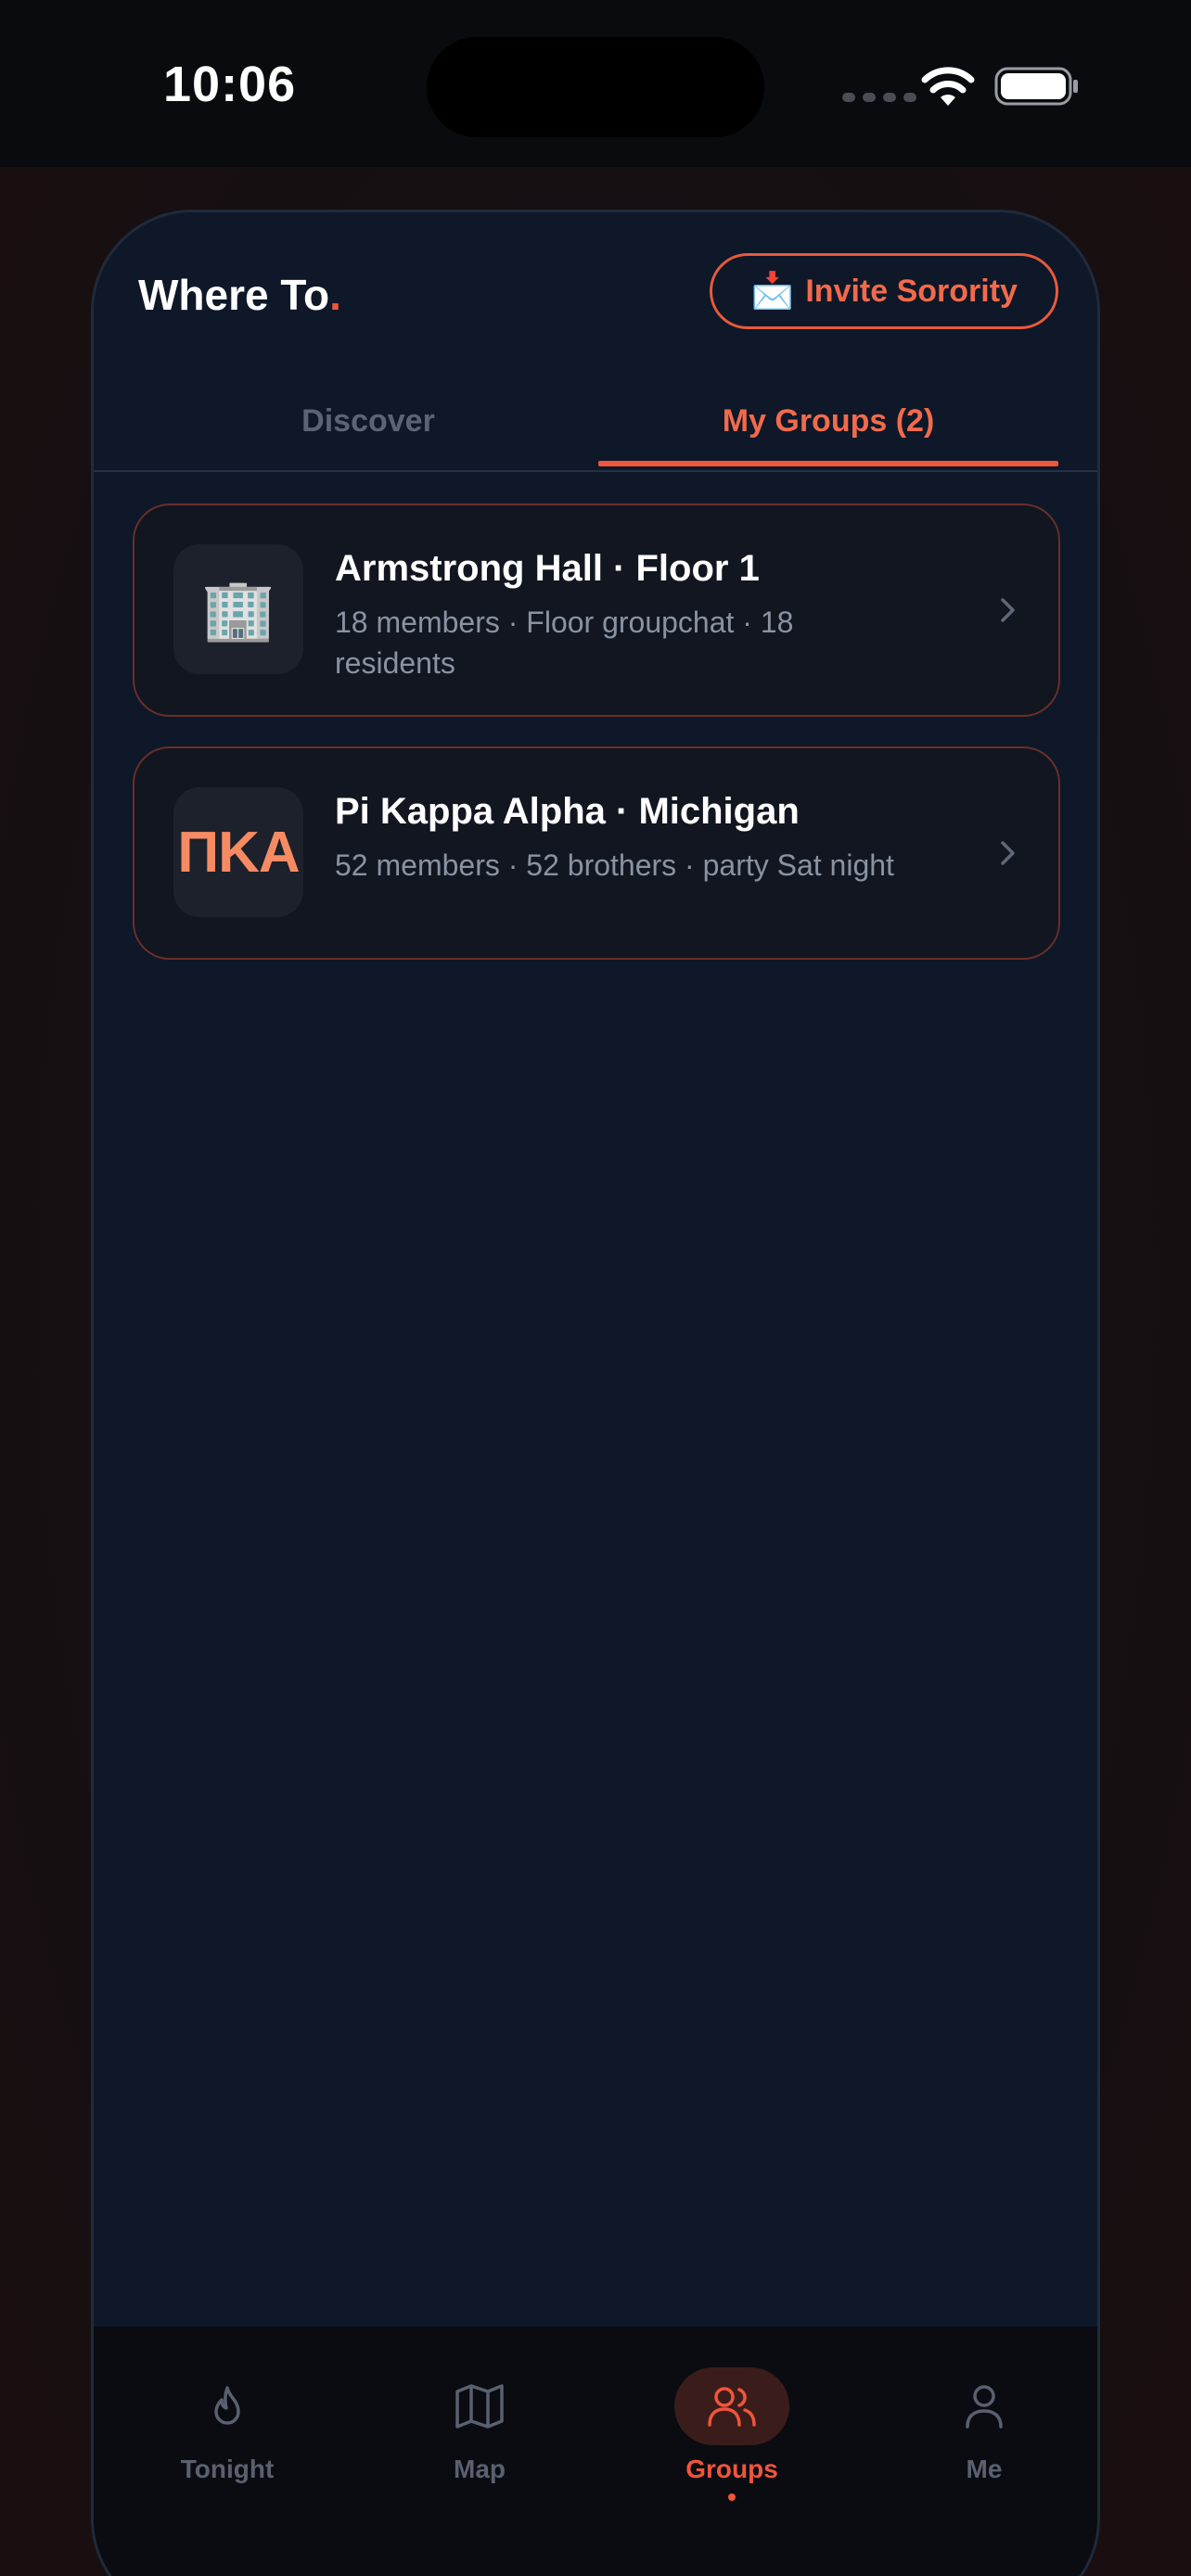 The height and width of the screenshot is (2576, 1191). I want to click on bottom-nav: Tonight Map Groups Me, so click(595, 2451).